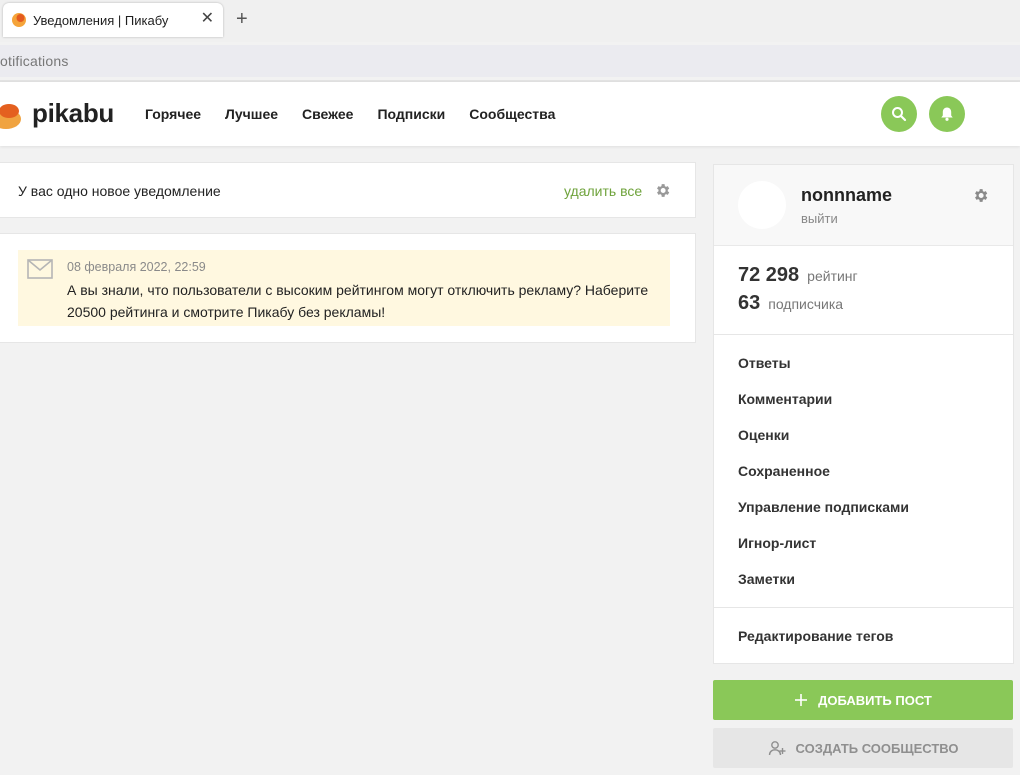 The height and width of the screenshot is (775, 1020). What do you see at coordinates (875, 700) in the screenshot?
I see `add-post-label: ДОБАВИТЬ ПОСТ` at bounding box center [875, 700].